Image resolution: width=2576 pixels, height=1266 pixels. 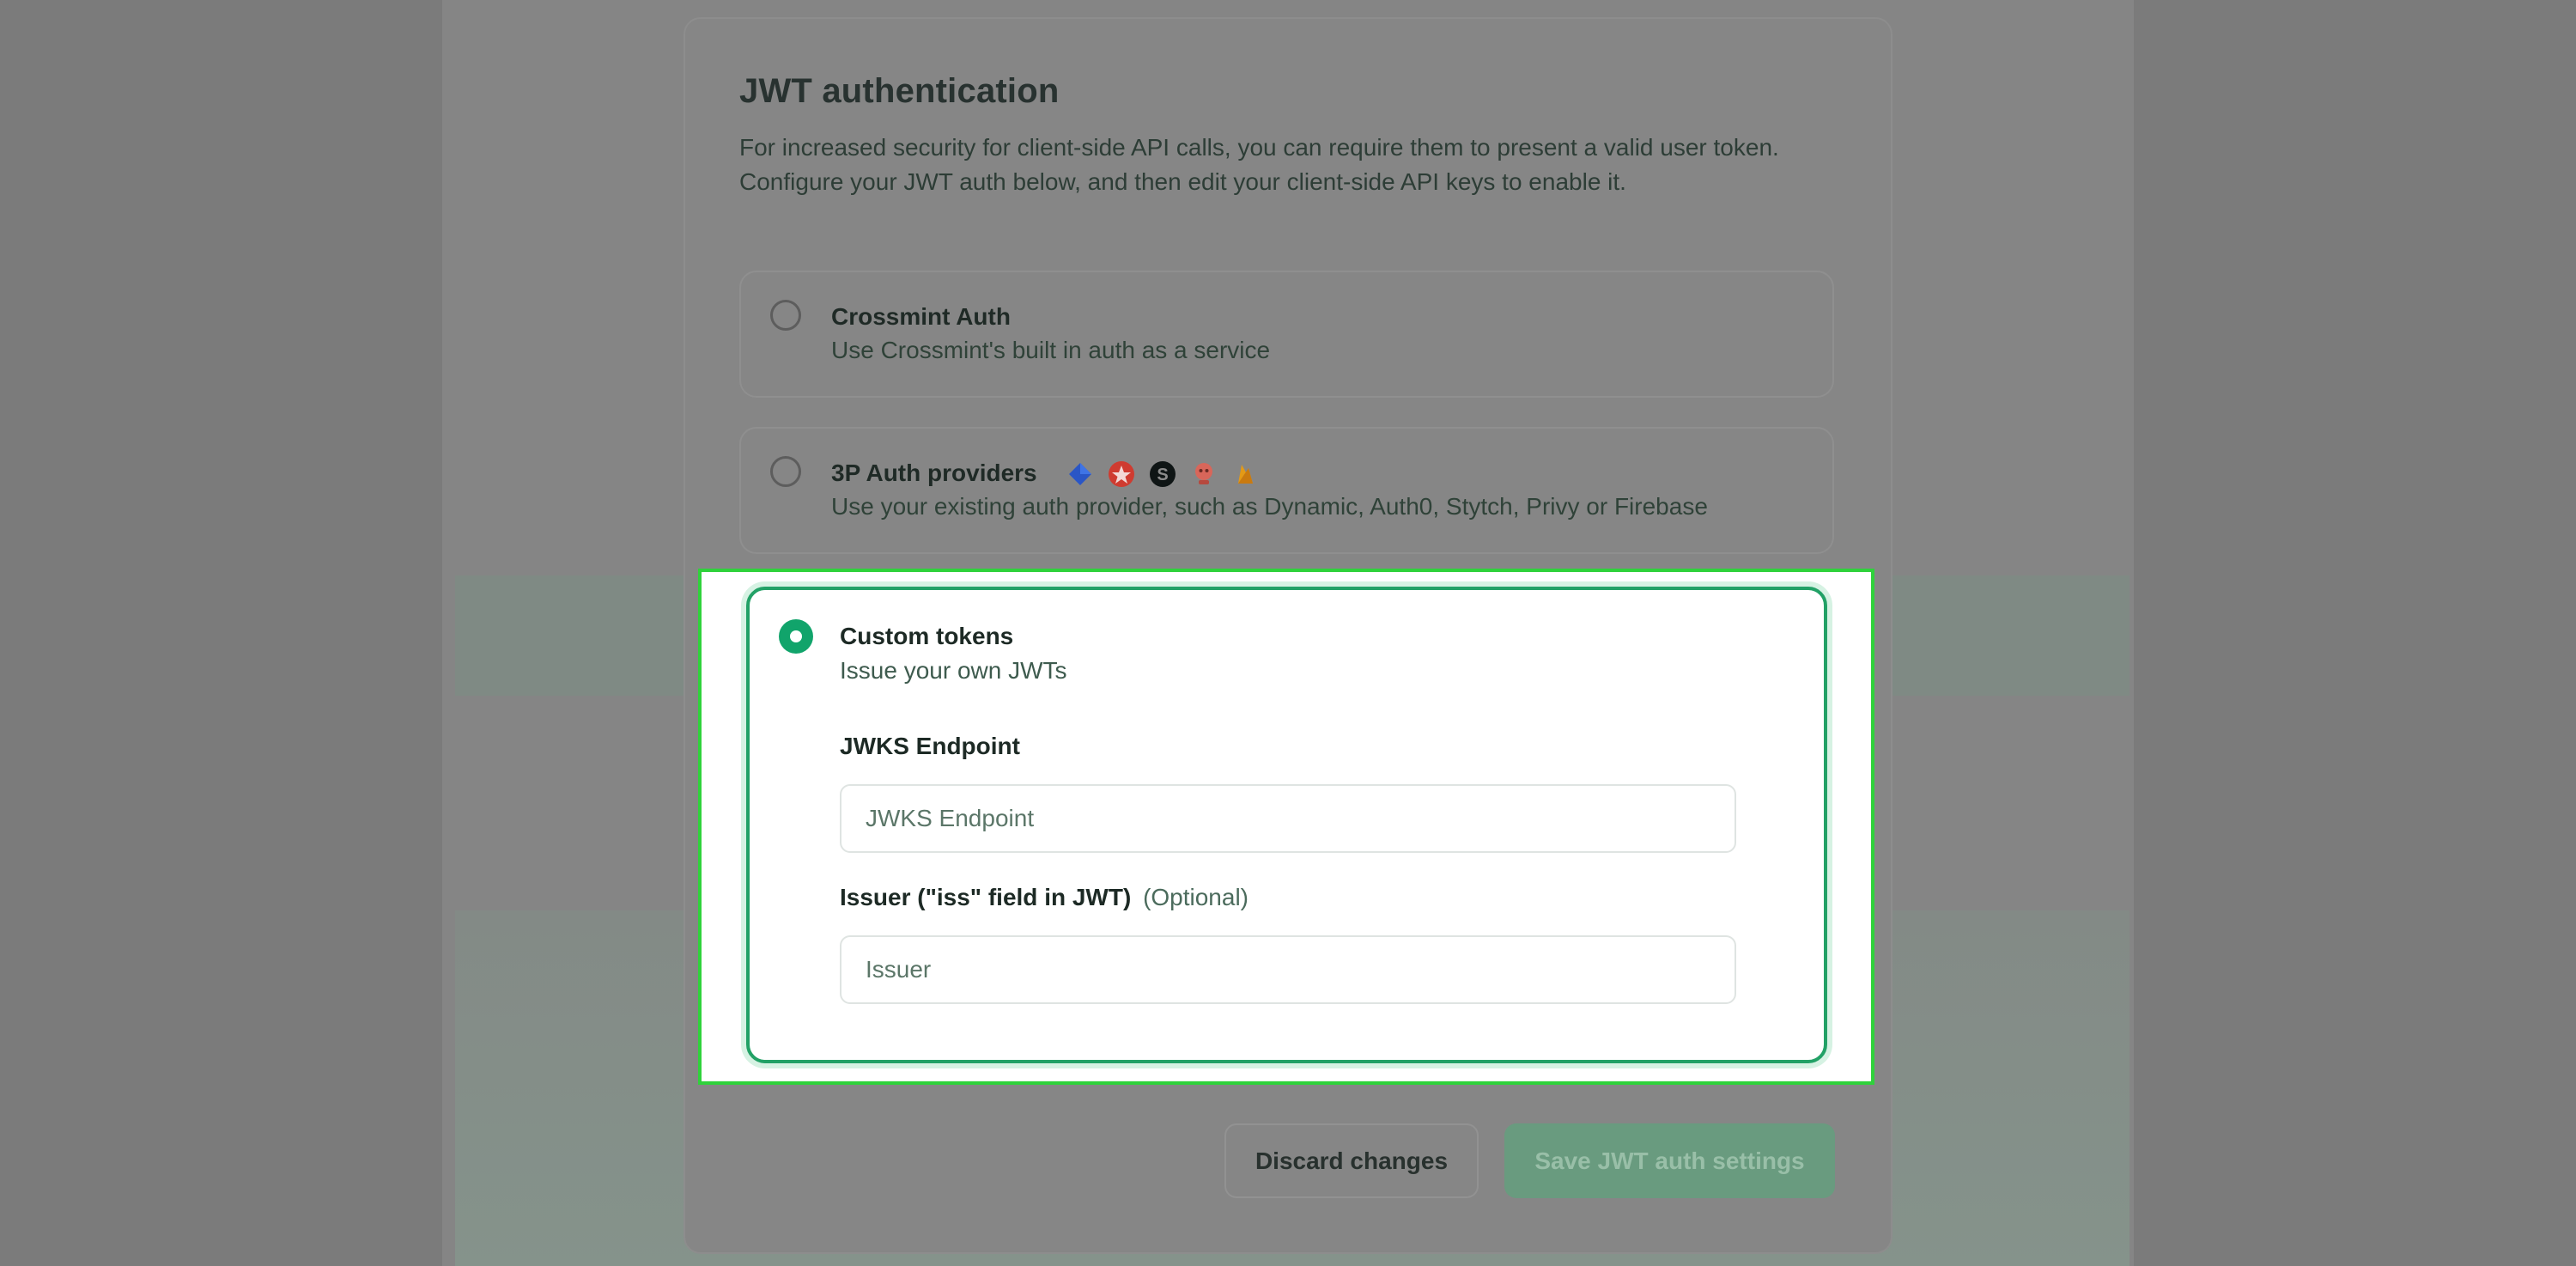 What do you see at coordinates (1288, 969) in the screenshot?
I see `issuer-input` at bounding box center [1288, 969].